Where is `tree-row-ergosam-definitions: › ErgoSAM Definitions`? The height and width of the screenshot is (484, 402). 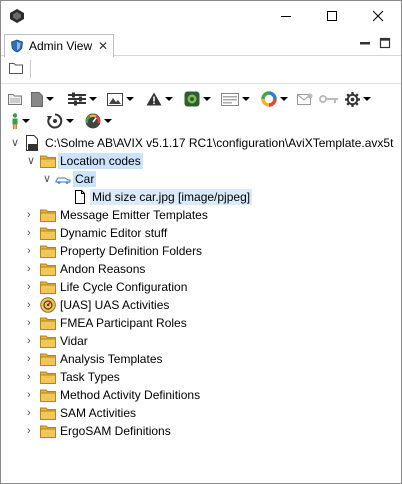 tree-row-ergosam-definitions: › ErgoSAM Definitions is located at coordinates (201, 431).